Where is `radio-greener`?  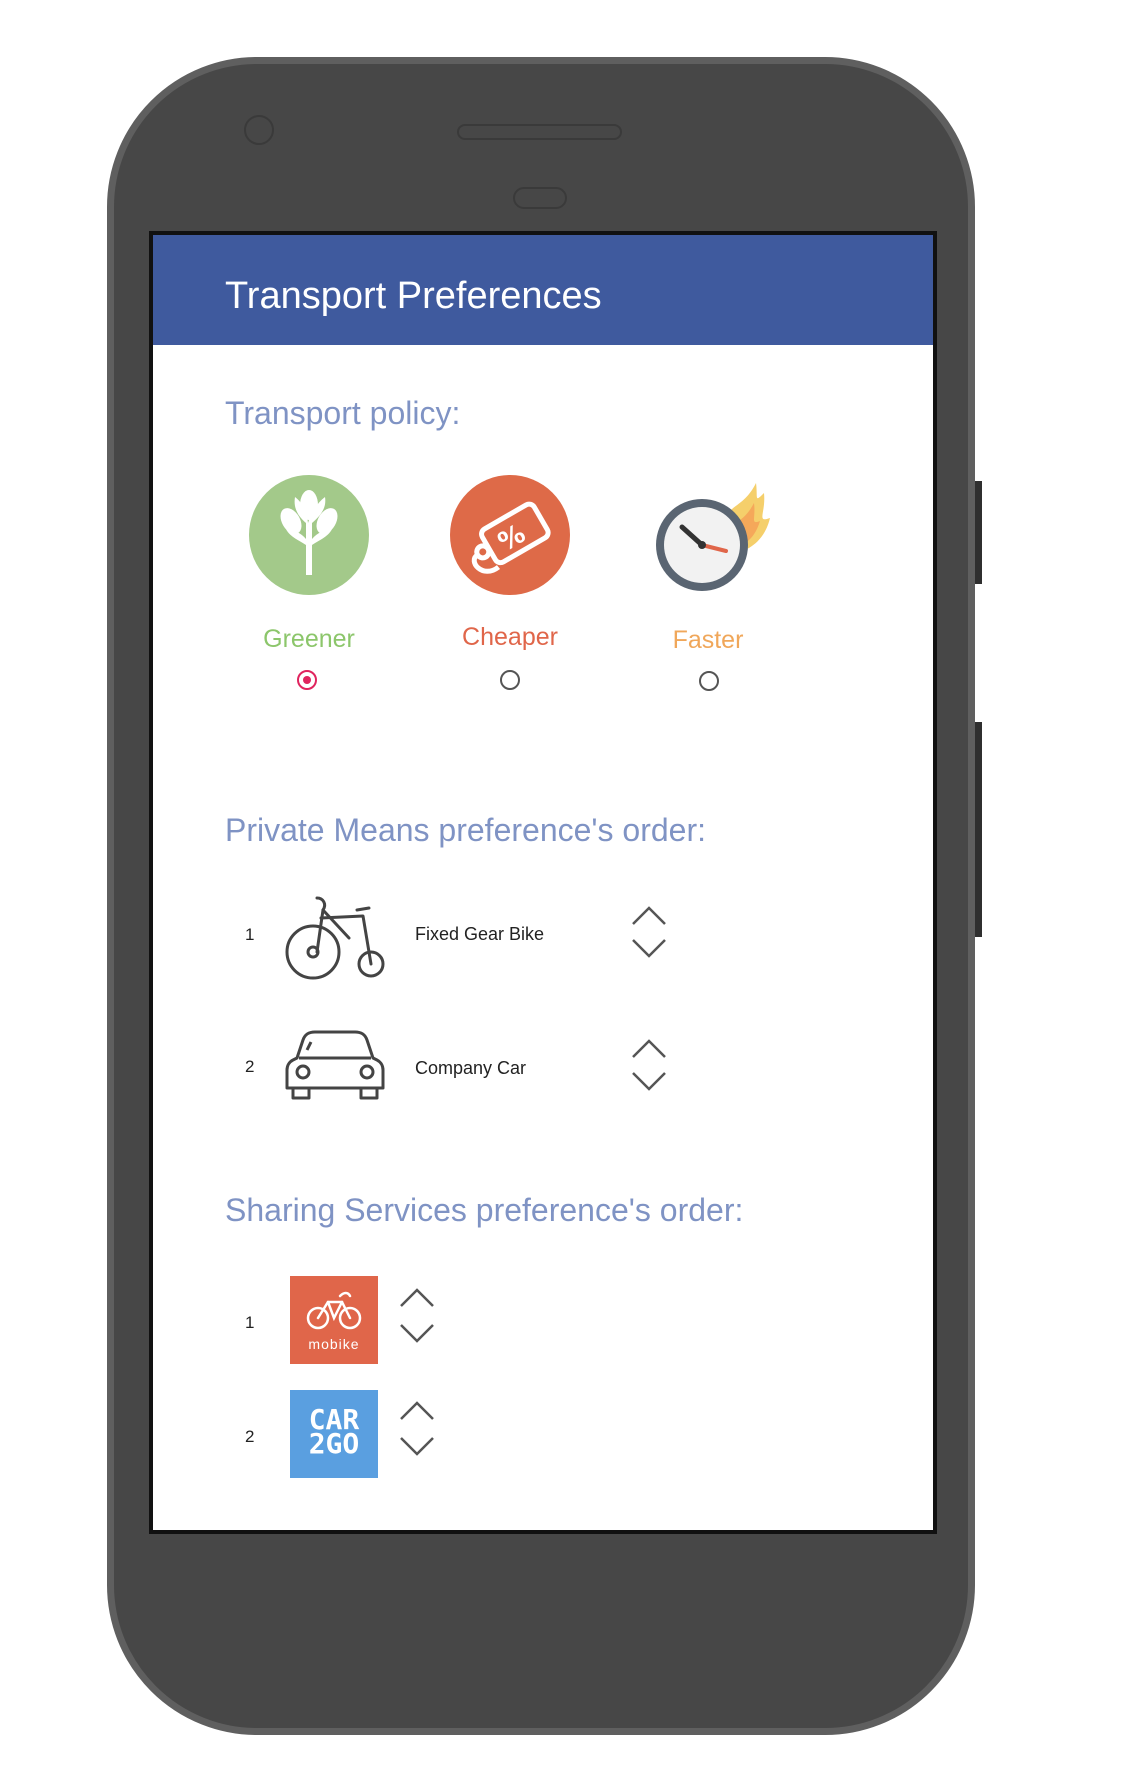
radio-greener is located at coordinates (307, 680).